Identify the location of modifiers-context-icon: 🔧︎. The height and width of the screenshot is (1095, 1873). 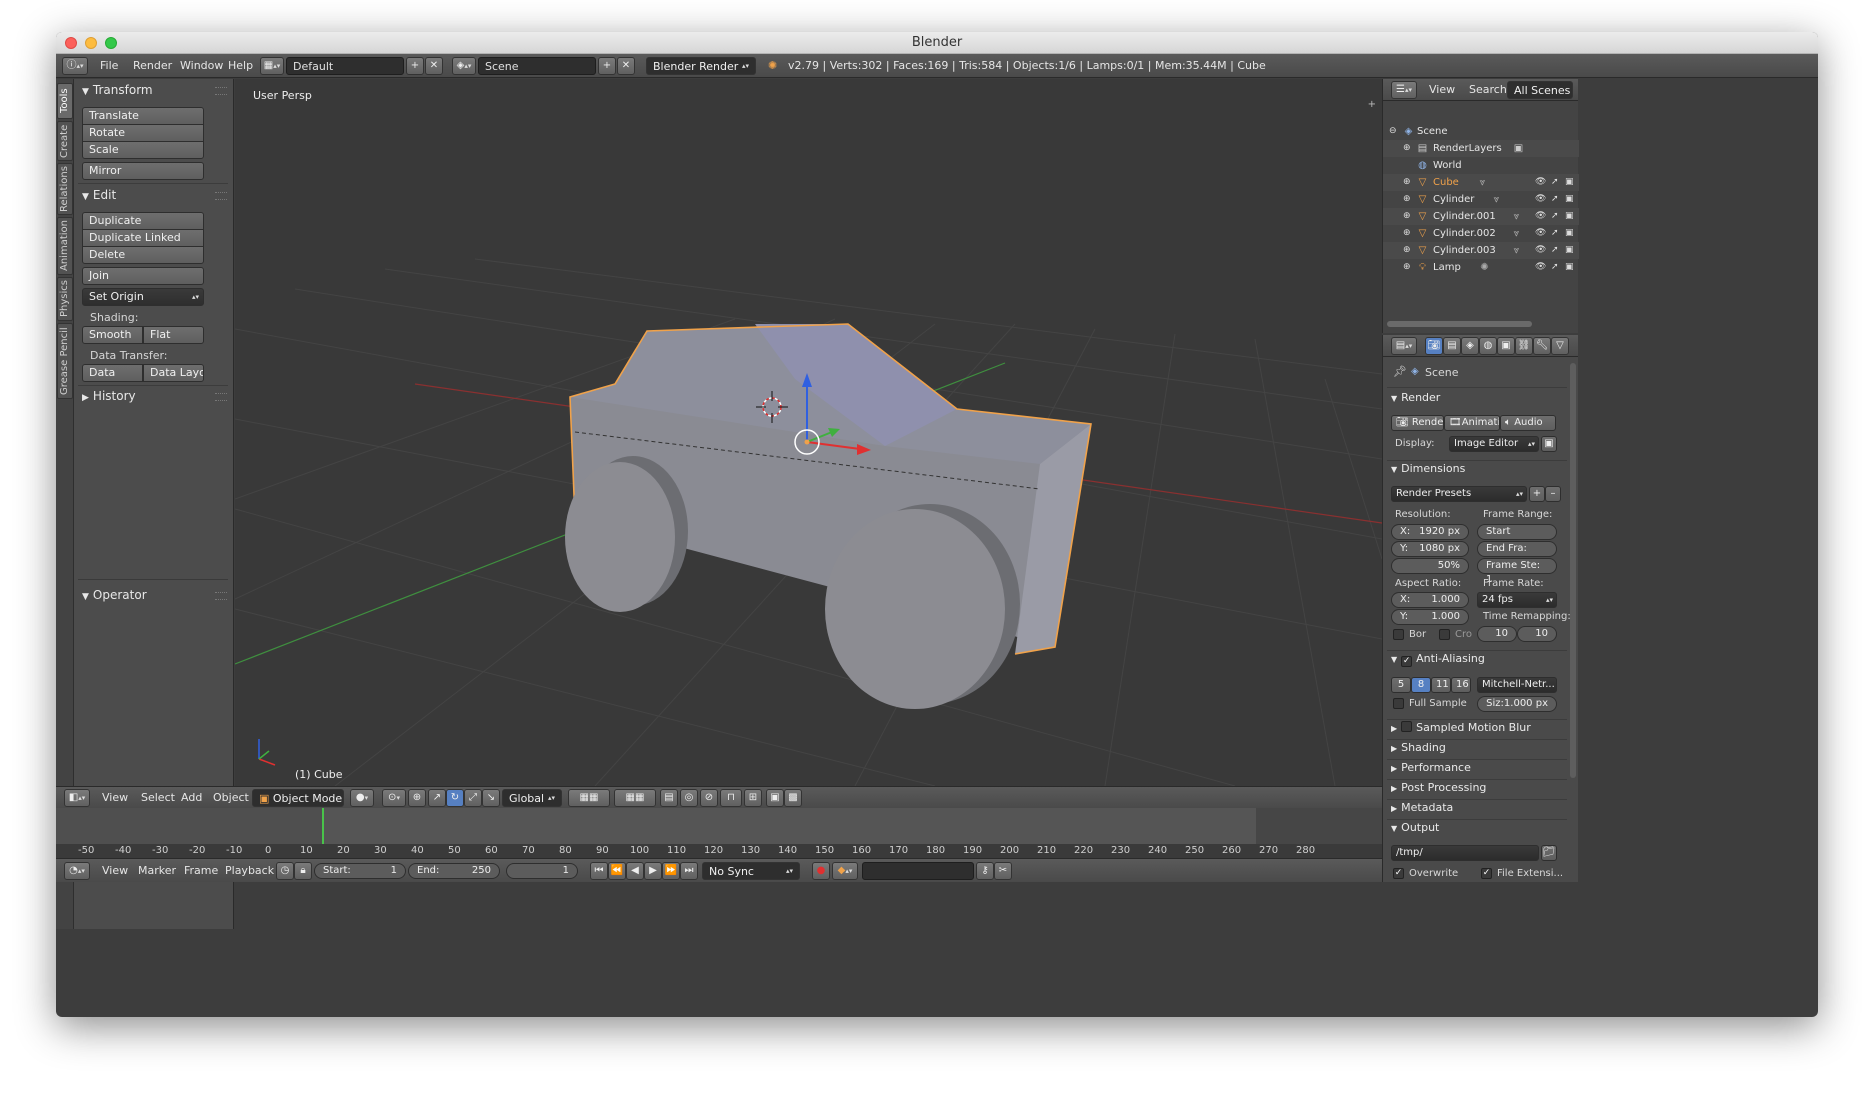
(1542, 346).